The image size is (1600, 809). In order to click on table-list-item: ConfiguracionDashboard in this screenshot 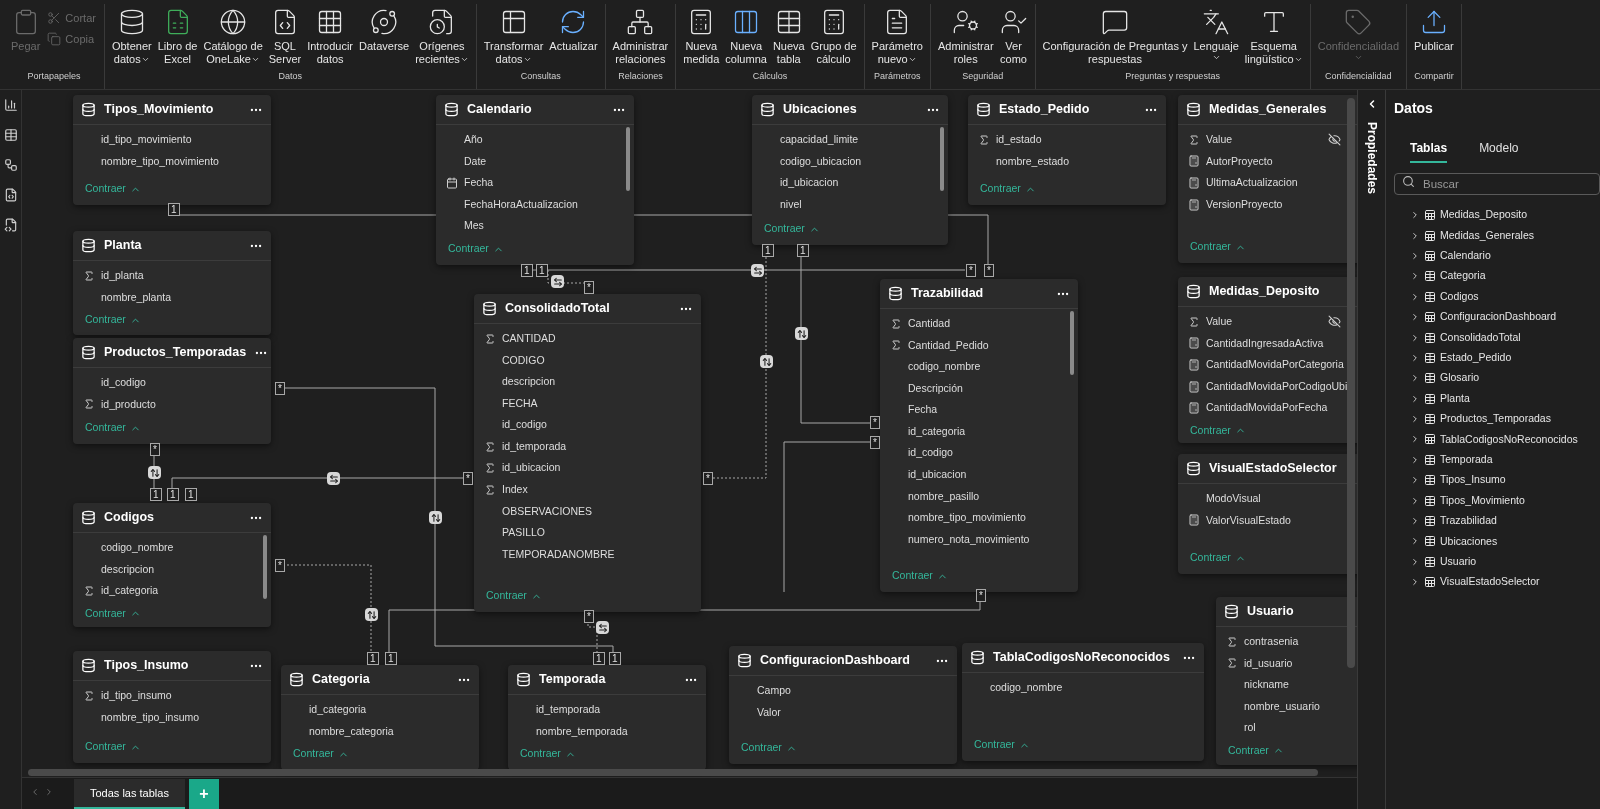, I will do `click(1505, 317)`.